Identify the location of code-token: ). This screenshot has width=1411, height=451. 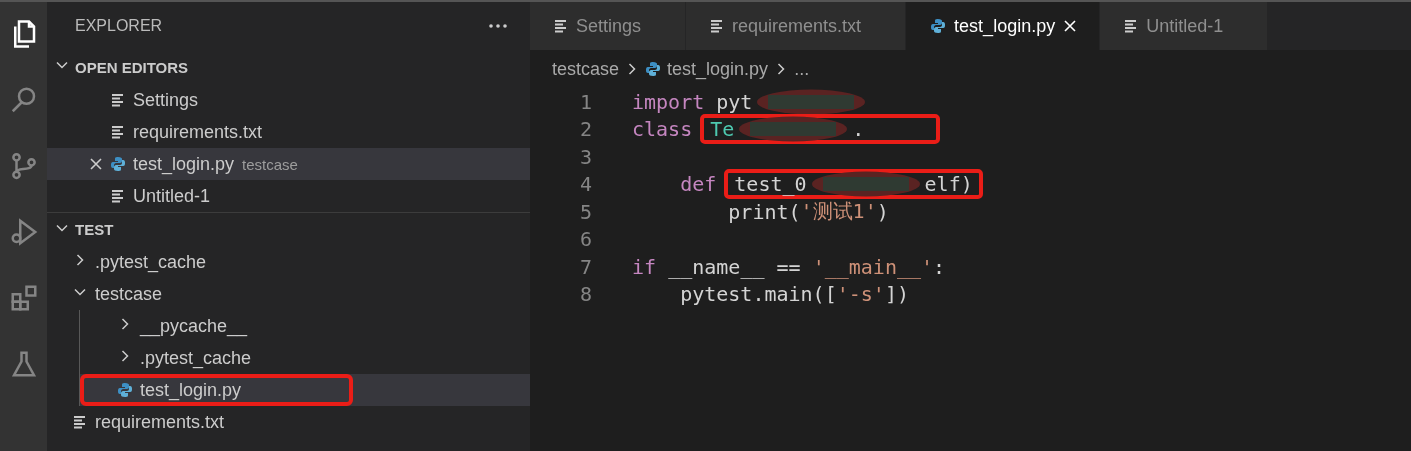
(882, 211).